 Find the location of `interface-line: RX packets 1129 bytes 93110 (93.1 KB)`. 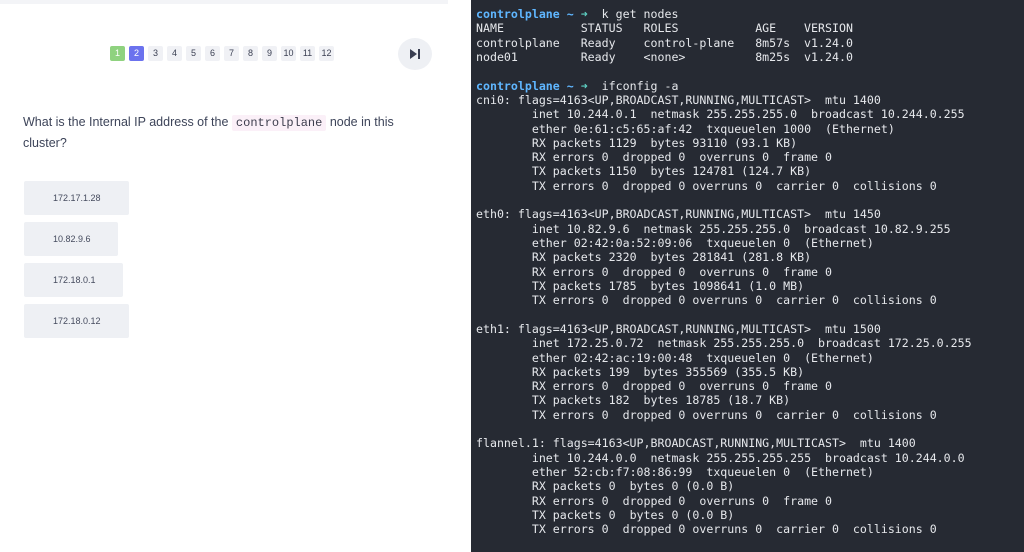

interface-line: RX packets 1129 bytes 93110 (93.1 KB) is located at coordinates (664, 142).